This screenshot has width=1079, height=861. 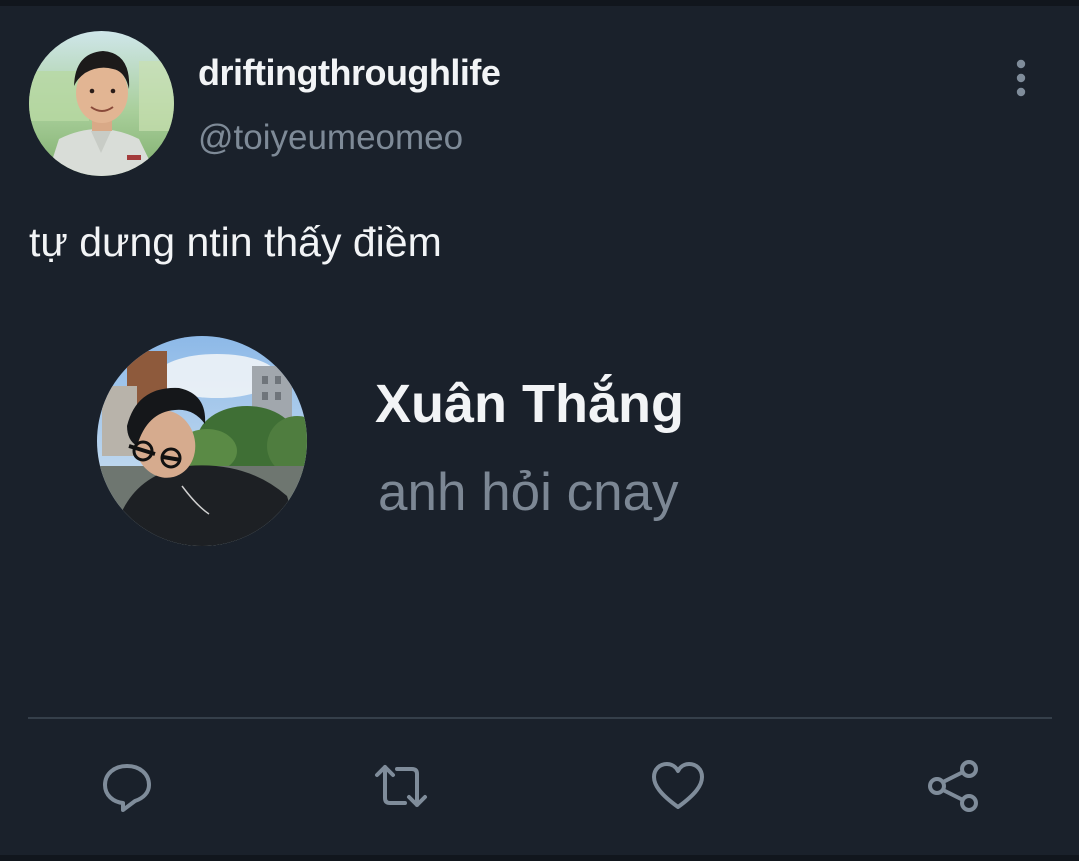 I want to click on embedded-photo, so click(x=202, y=441).